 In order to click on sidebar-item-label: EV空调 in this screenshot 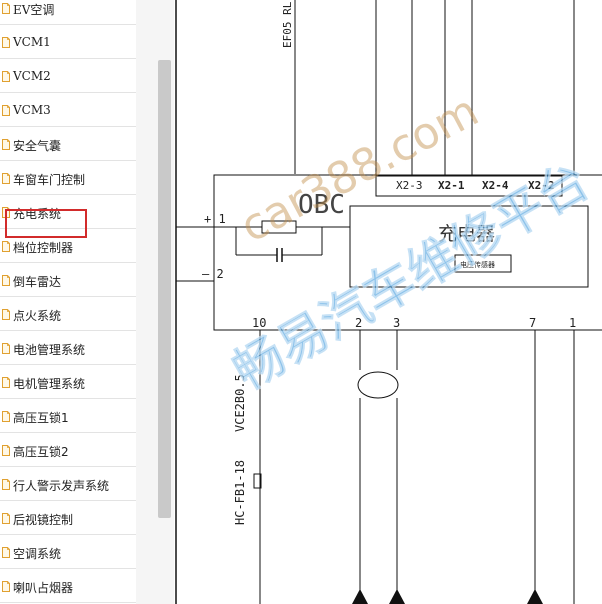, I will do `click(34, 10)`.